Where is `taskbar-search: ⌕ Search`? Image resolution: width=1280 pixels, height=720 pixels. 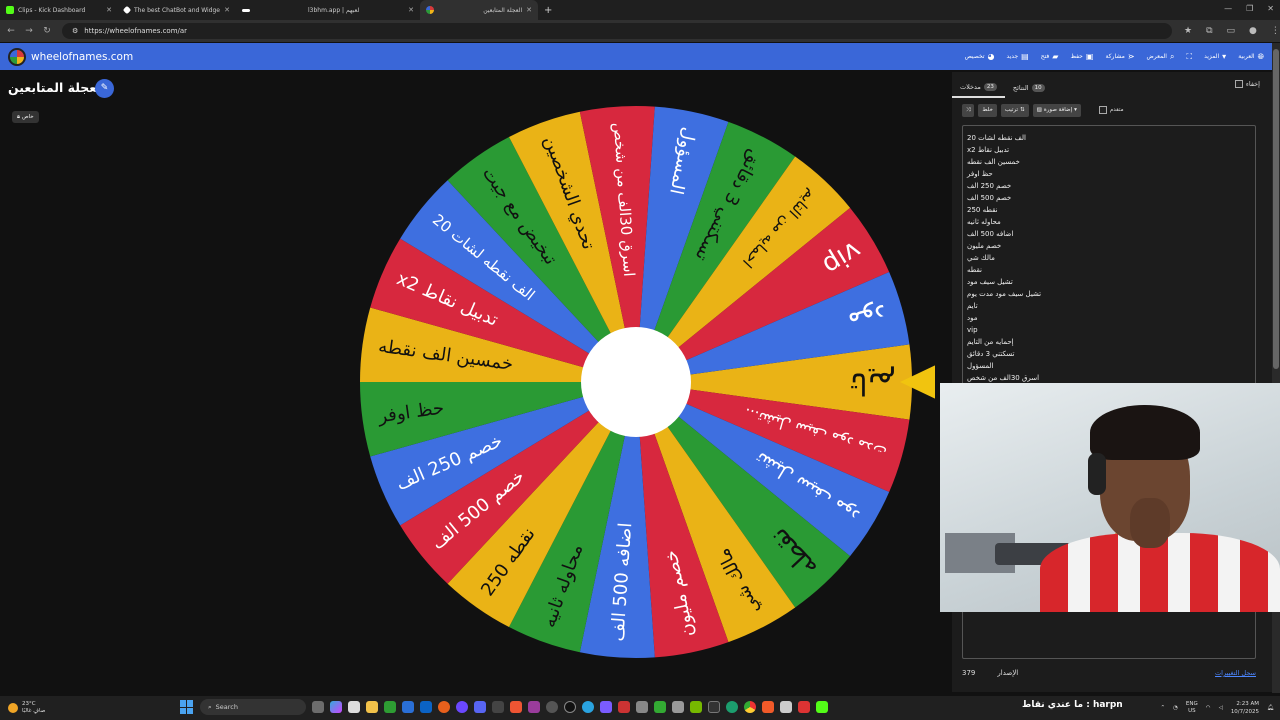 taskbar-search: ⌕ Search is located at coordinates (253, 707).